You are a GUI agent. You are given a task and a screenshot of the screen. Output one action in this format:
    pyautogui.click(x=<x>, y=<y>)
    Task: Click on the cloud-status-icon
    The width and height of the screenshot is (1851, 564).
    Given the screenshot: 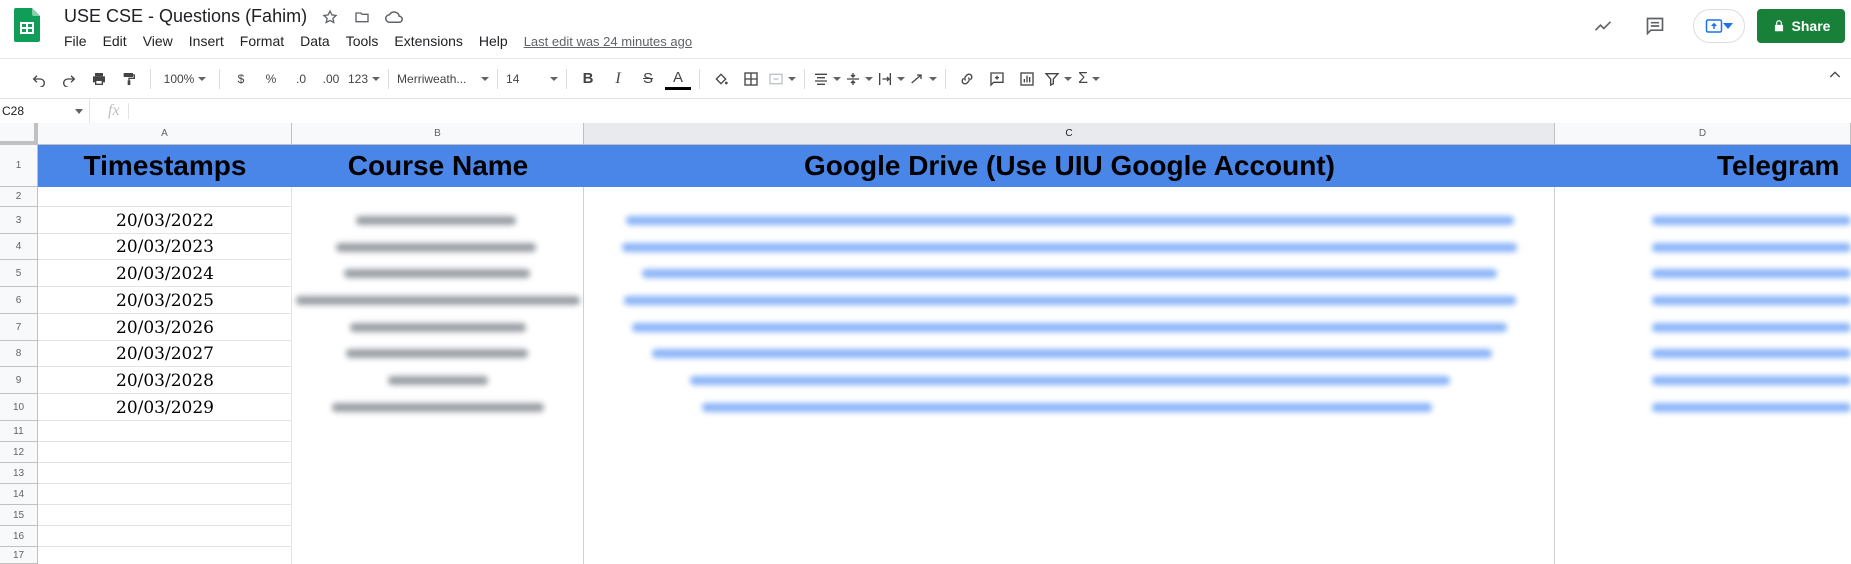 What is the action you would take?
    pyautogui.click(x=394, y=17)
    